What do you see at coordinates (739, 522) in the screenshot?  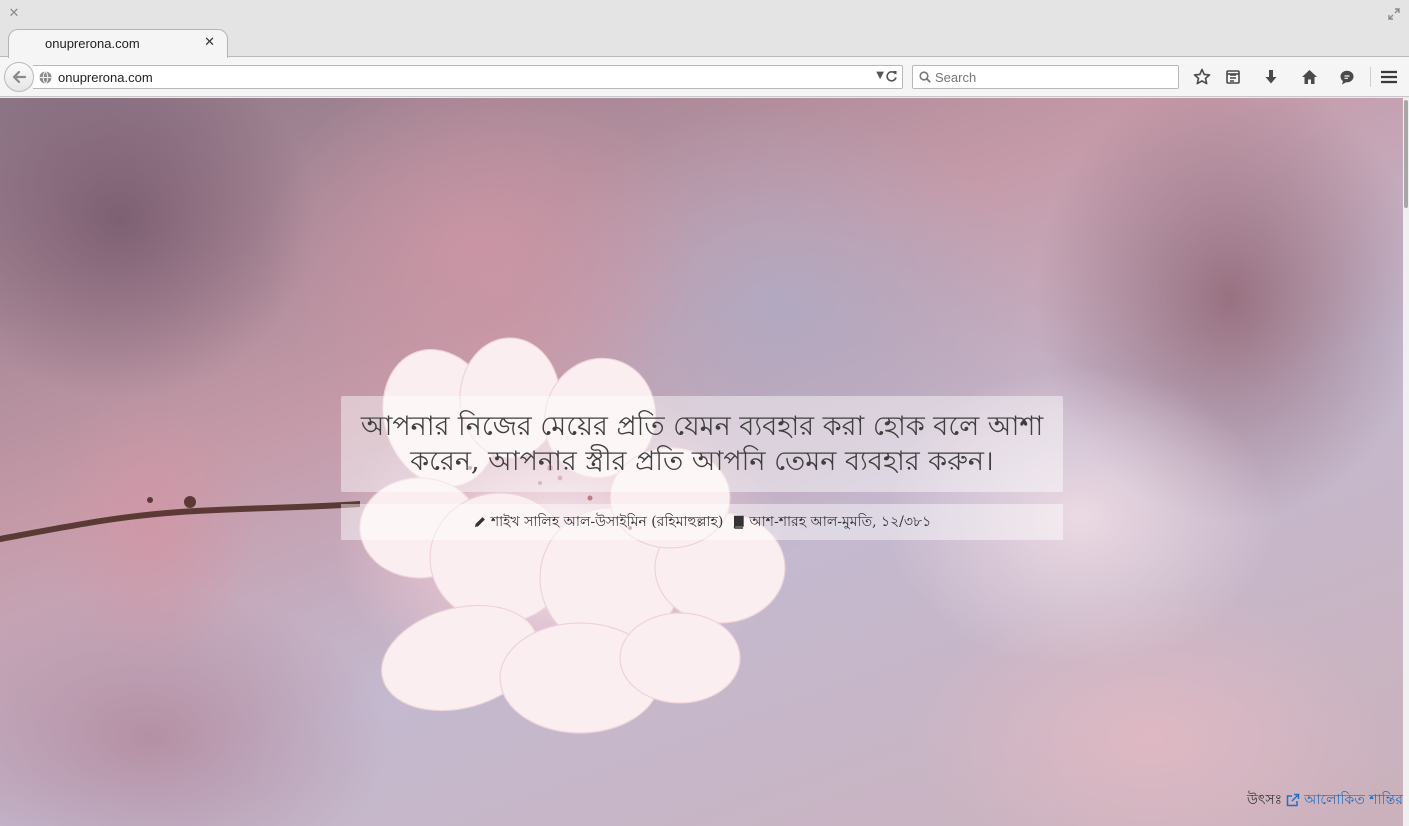 I see `book-icon` at bounding box center [739, 522].